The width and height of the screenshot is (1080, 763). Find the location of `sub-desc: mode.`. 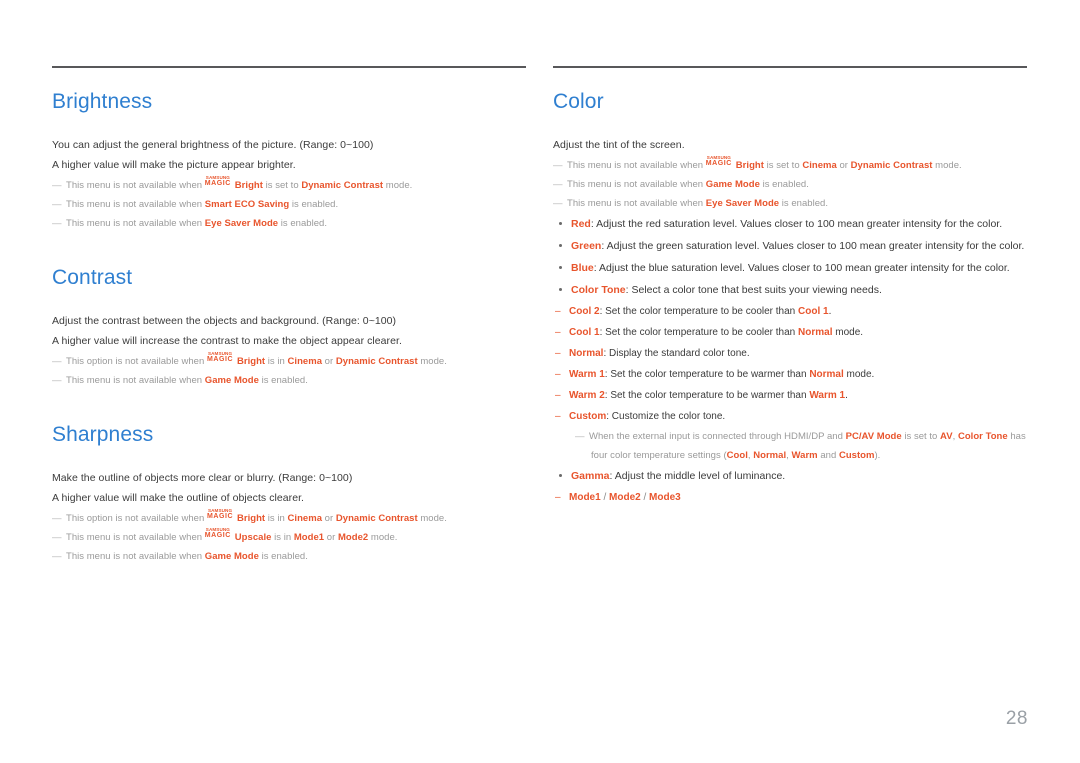

sub-desc: mode. is located at coordinates (848, 332).